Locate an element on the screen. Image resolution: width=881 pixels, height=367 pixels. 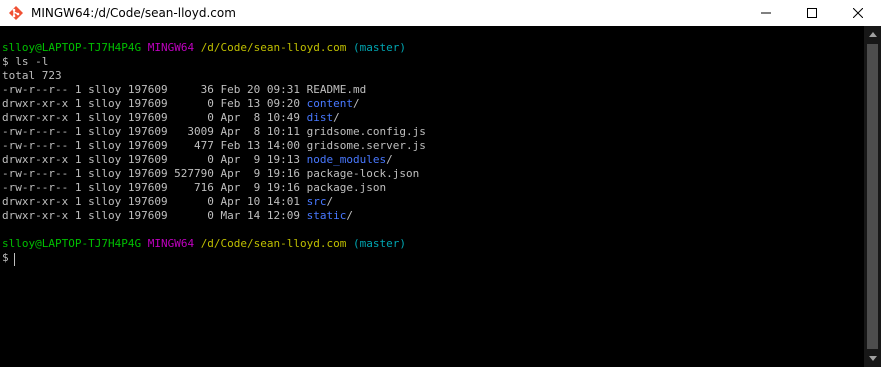
scroll-thumb is located at coordinates (872, 196).